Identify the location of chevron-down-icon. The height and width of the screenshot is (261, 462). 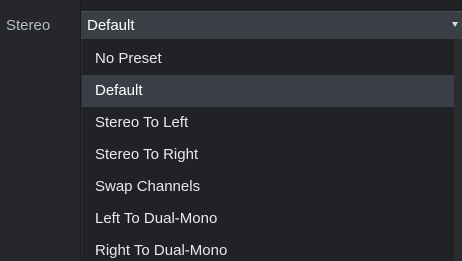
(455, 24).